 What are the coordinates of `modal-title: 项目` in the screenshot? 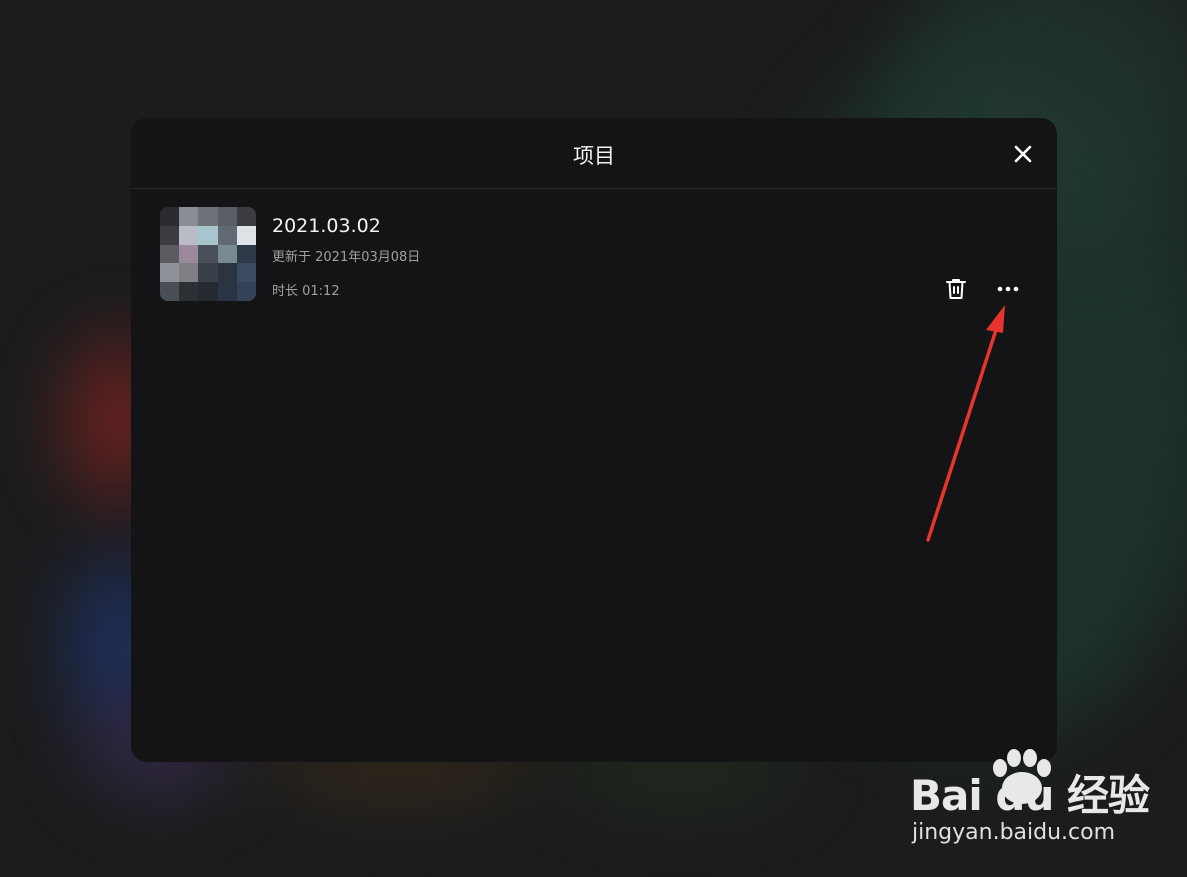 It's located at (594, 156).